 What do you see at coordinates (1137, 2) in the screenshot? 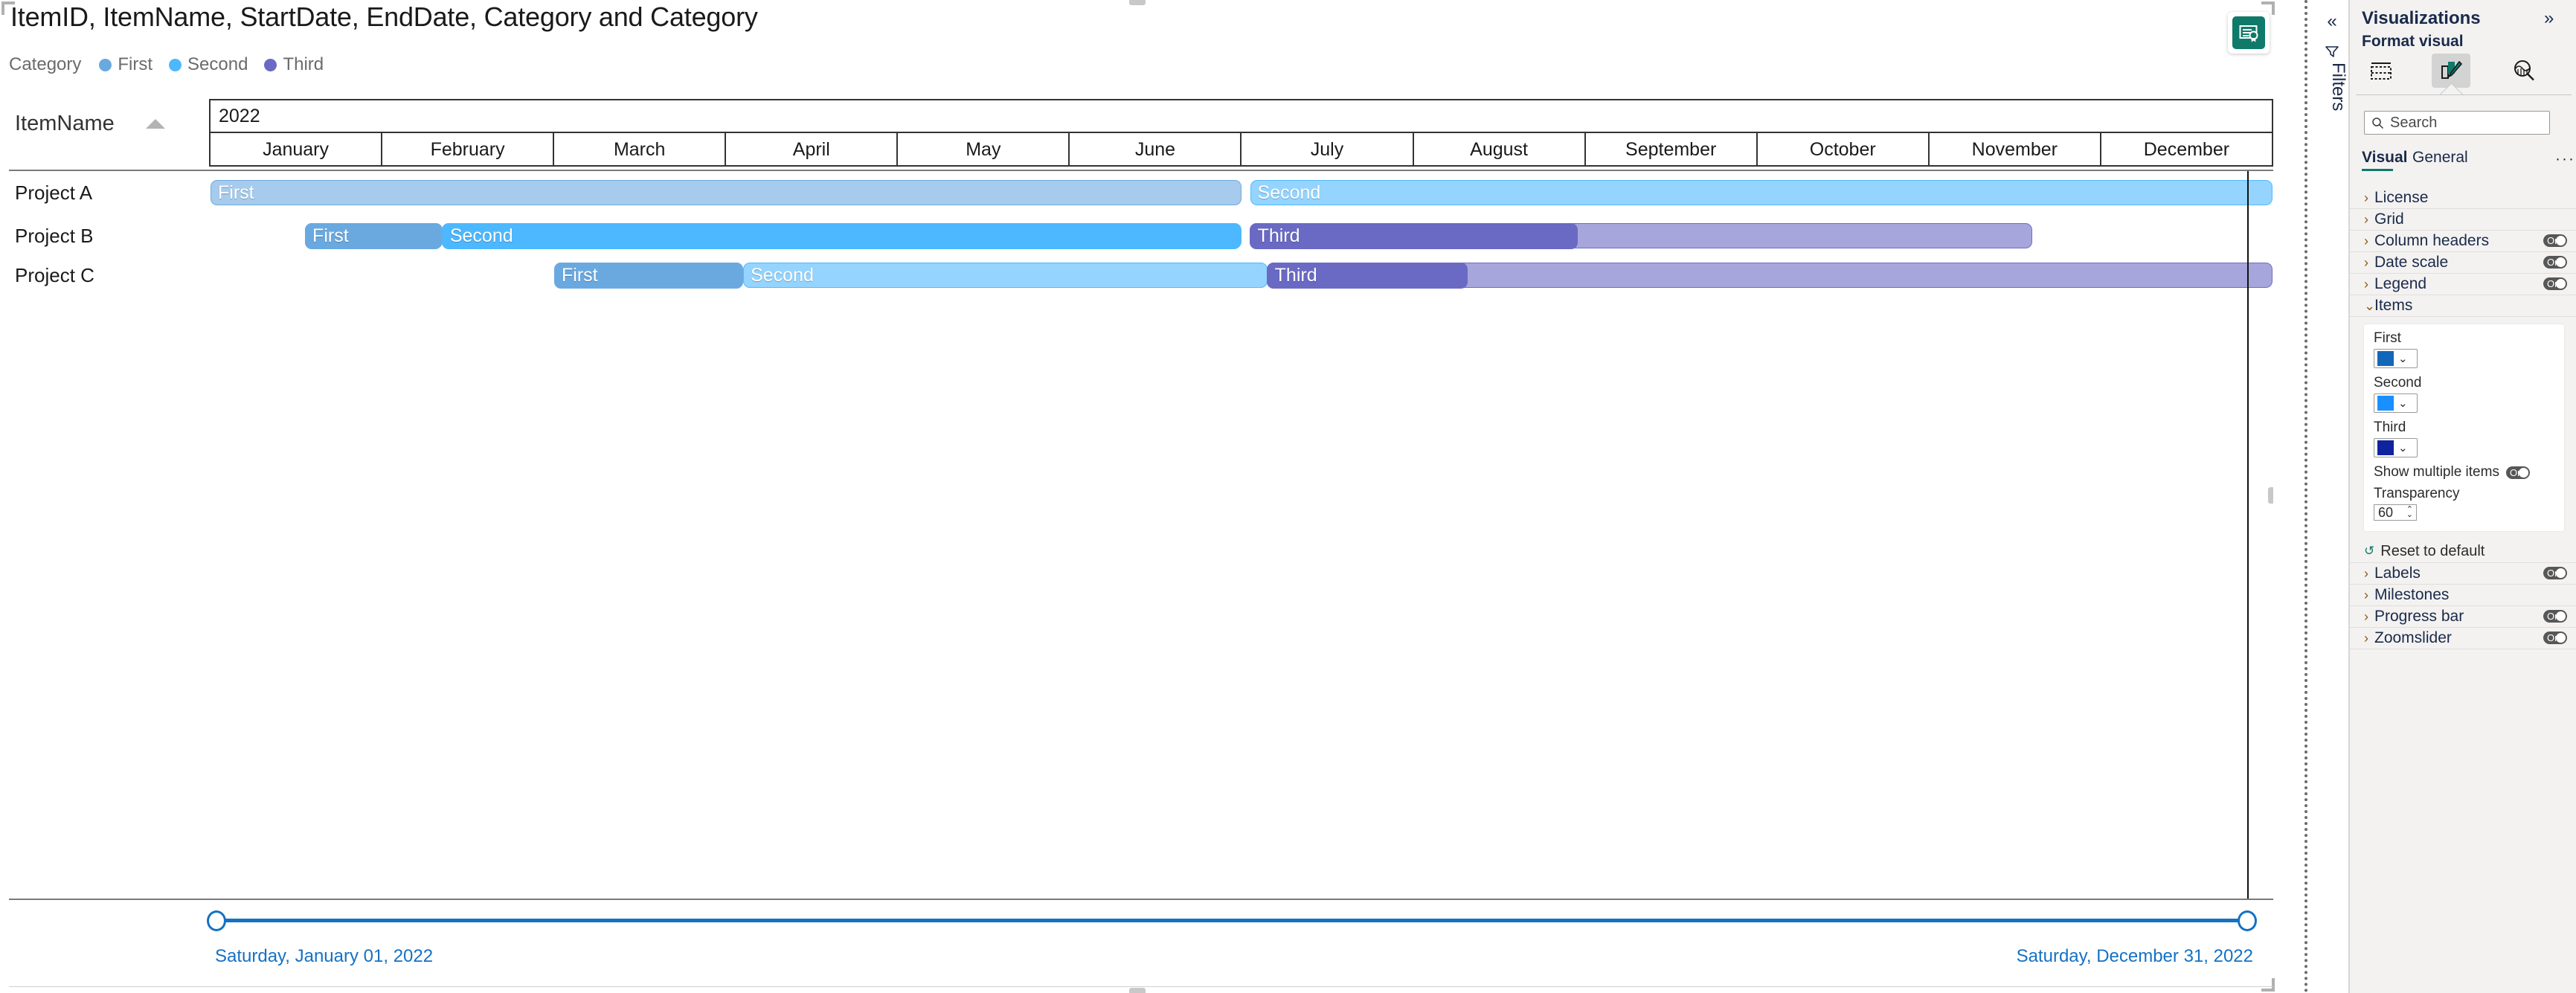
I see `canvas-resize-handle-top` at bounding box center [1137, 2].